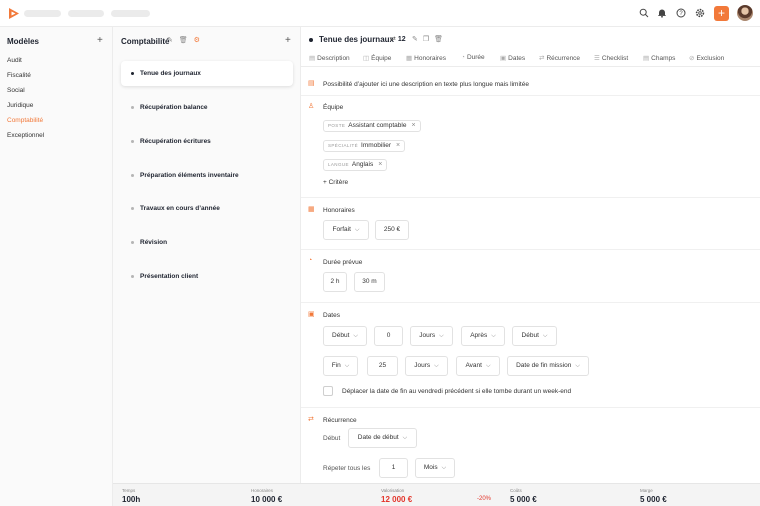 The height and width of the screenshot is (506, 760). I want to click on tab-duree: ◔ Durée, so click(473, 57).